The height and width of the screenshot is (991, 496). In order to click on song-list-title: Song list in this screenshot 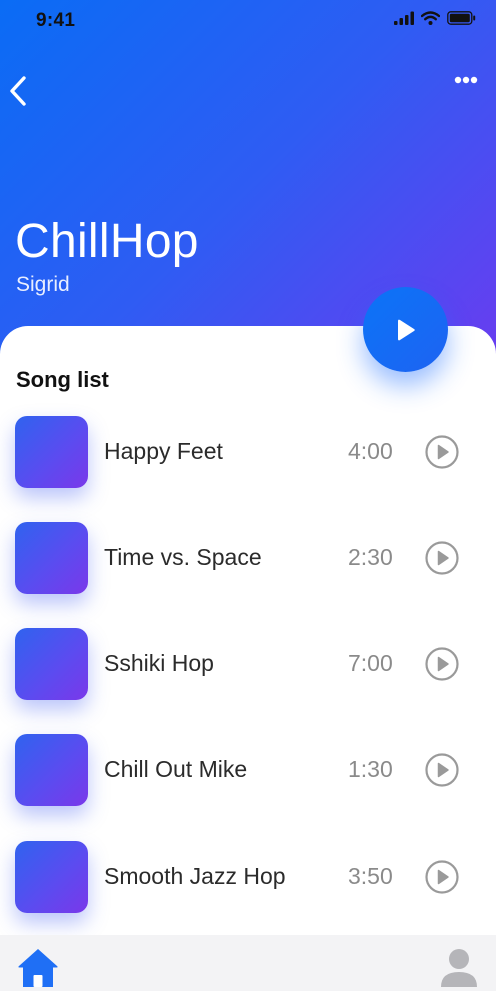, I will do `click(62, 379)`.